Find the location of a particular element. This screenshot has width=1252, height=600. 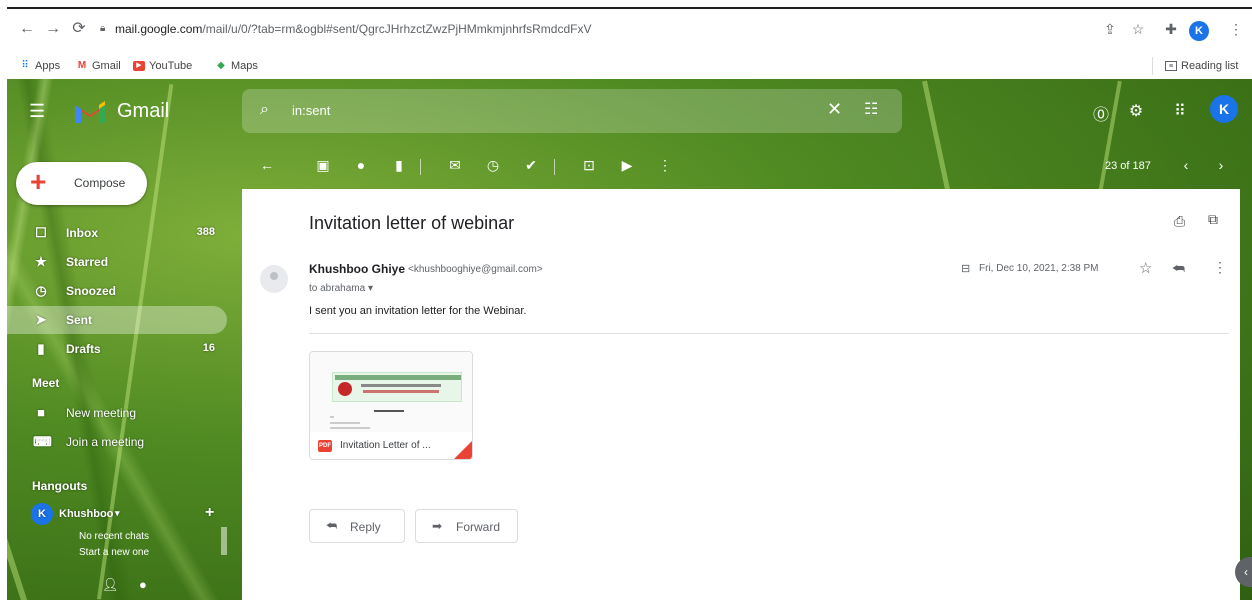

star-message-icon: ☆ is located at coordinates (1145, 268).